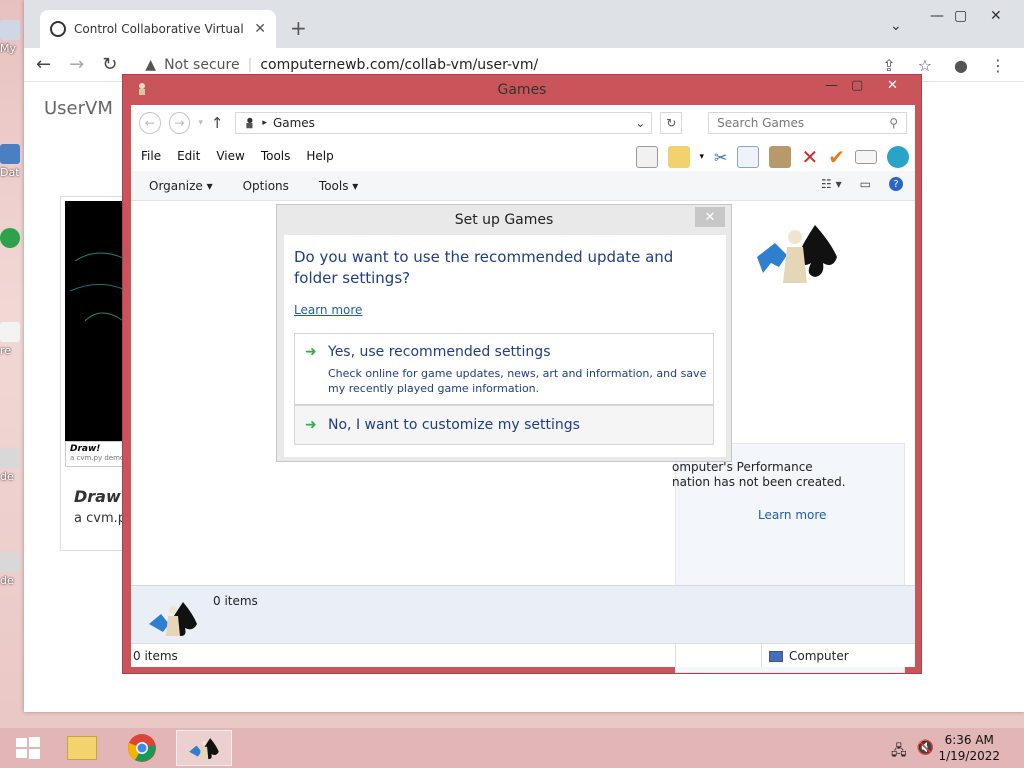  Describe the element at coordinates (944, 65) in the screenshot. I see `toolbar-actions: ⇪ ☆ ● ⋮` at that location.